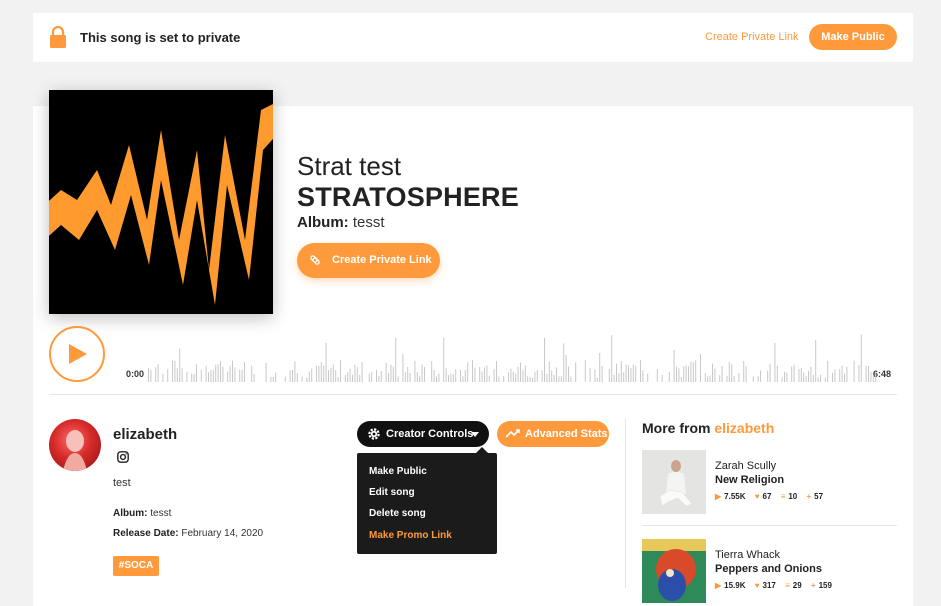  I want to click on related-plays: 15.9K, so click(735, 585).